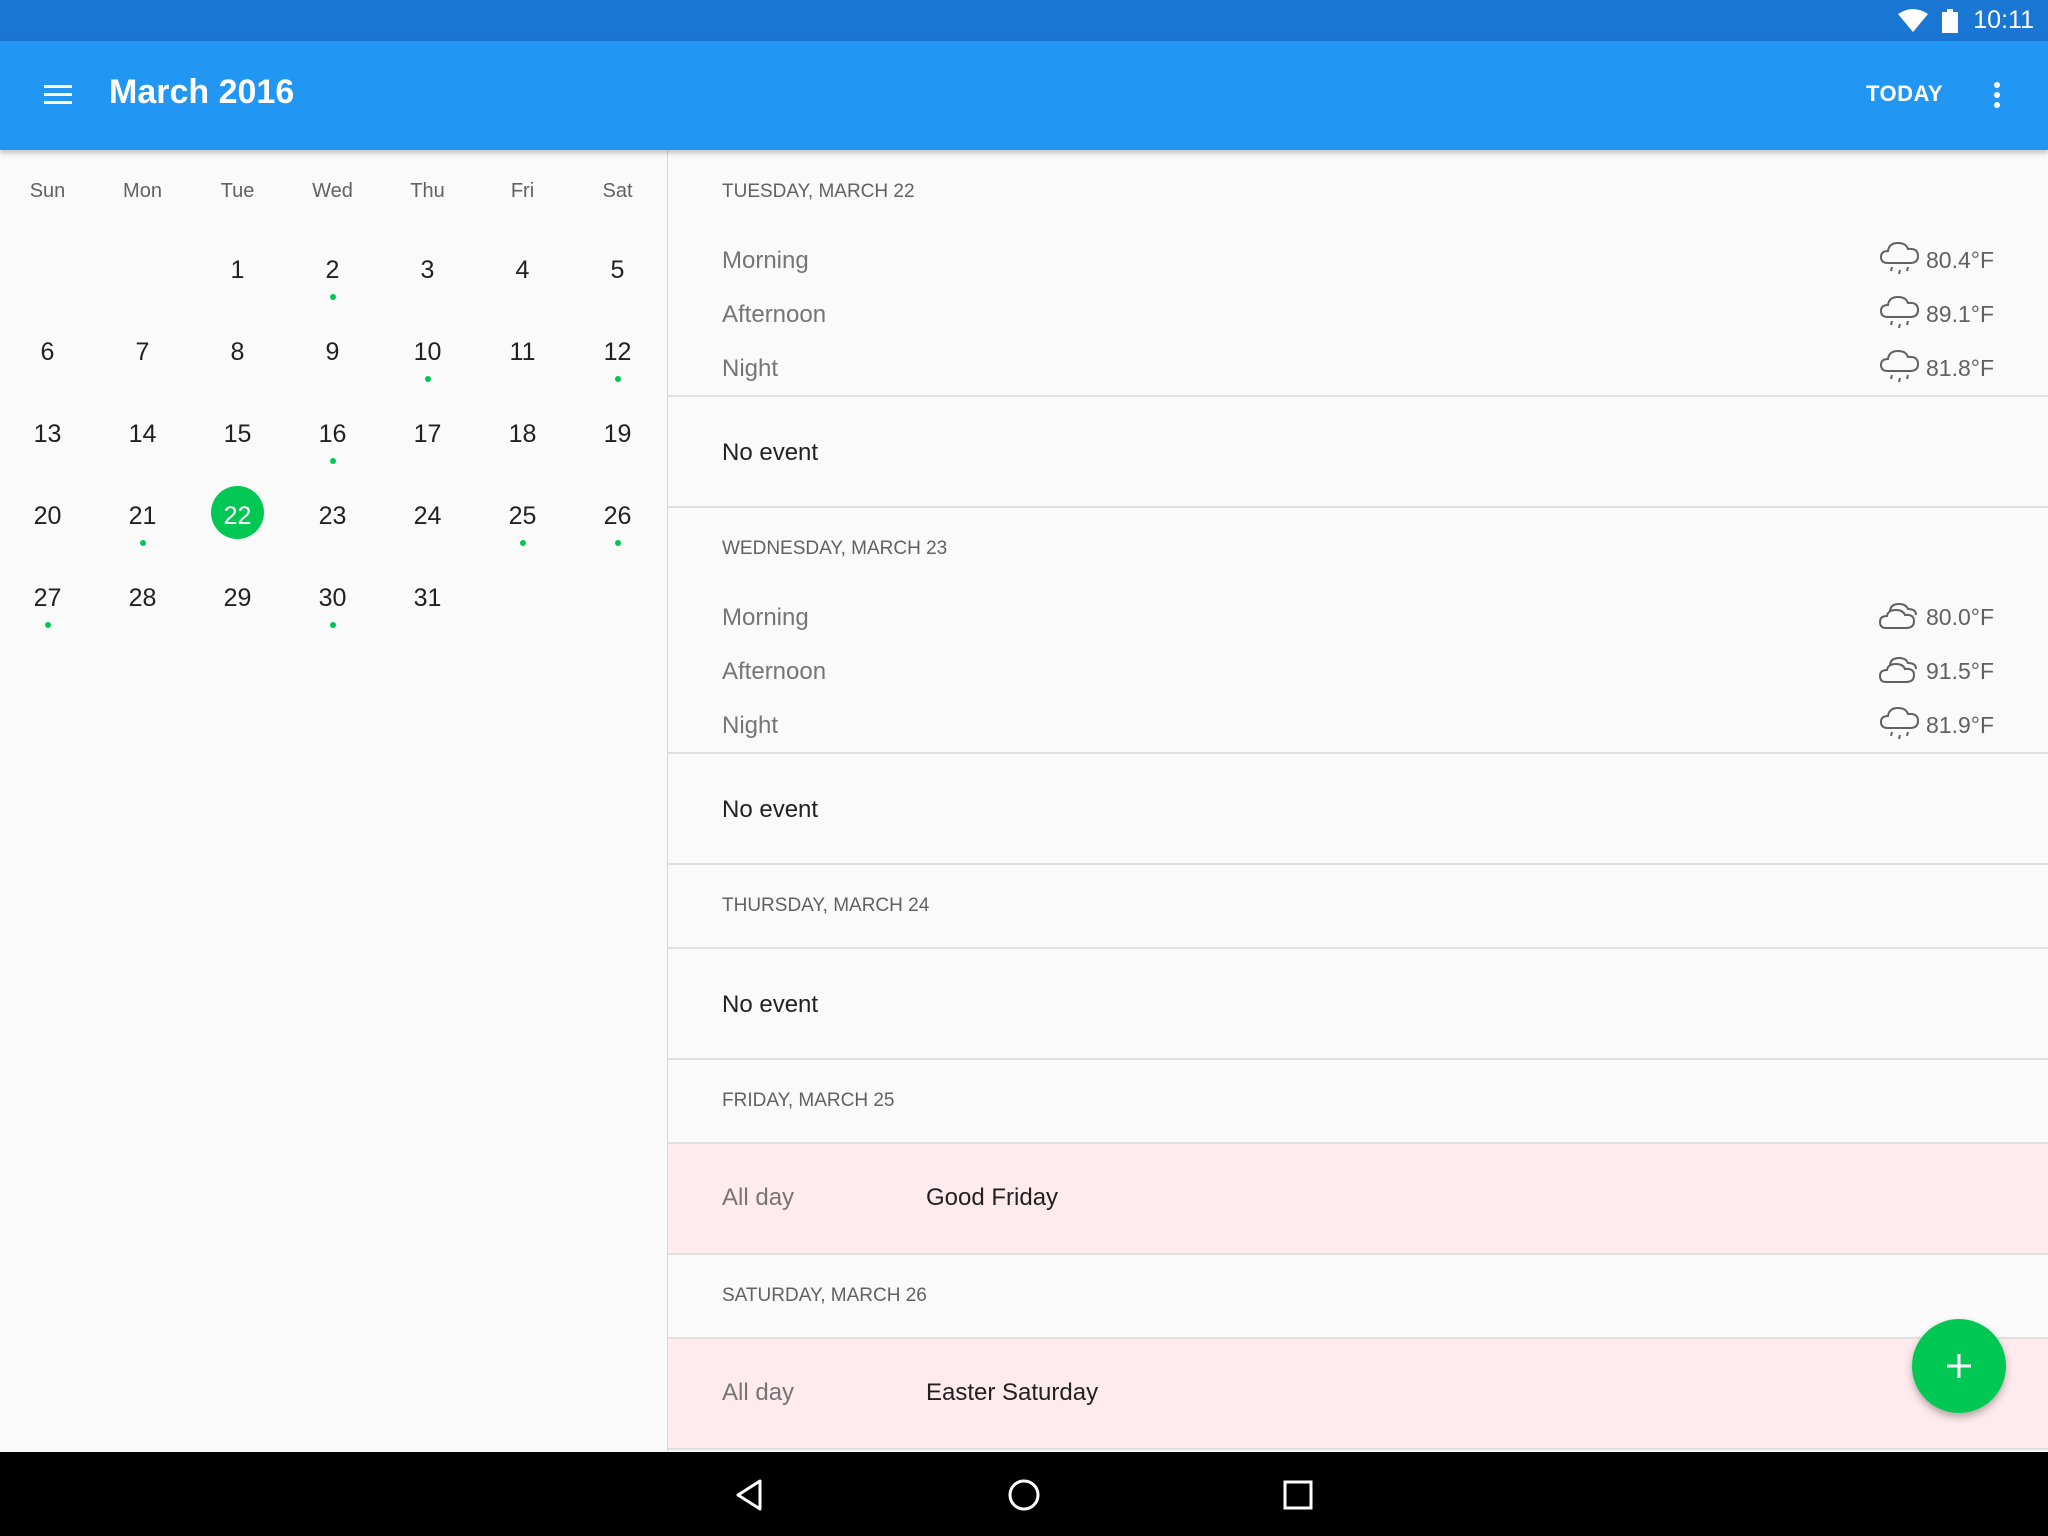 Image resolution: width=2048 pixels, height=1536 pixels. I want to click on day-header: THURSDAY, MARCH 24, so click(826, 905).